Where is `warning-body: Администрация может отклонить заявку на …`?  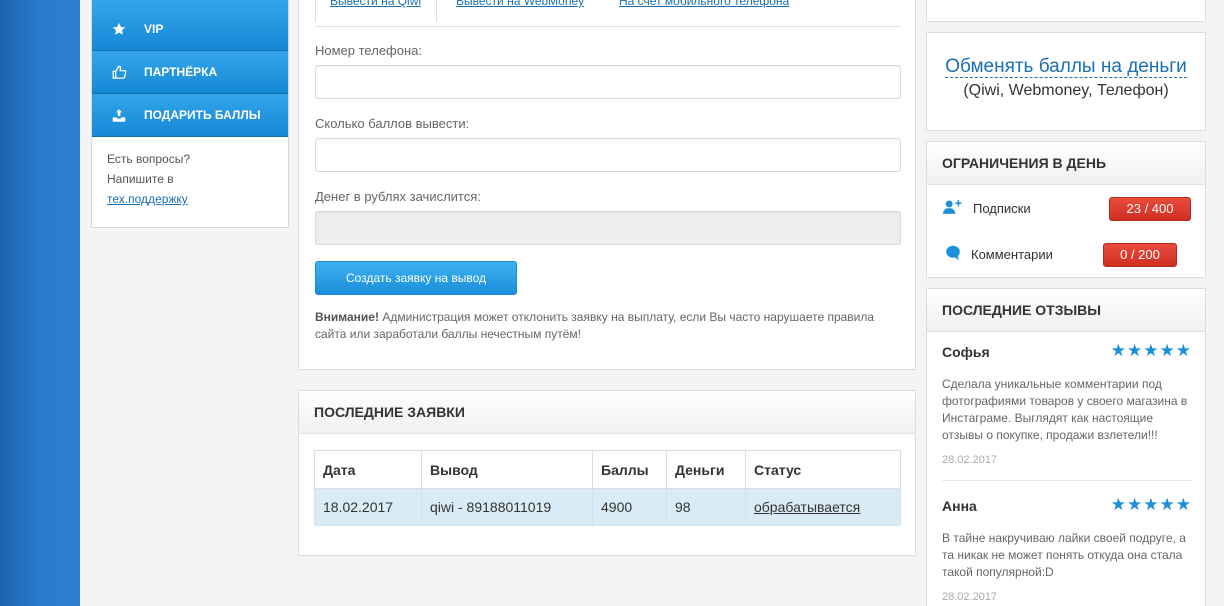
warning-body: Администрация может отклонить заявку на … is located at coordinates (595, 325).